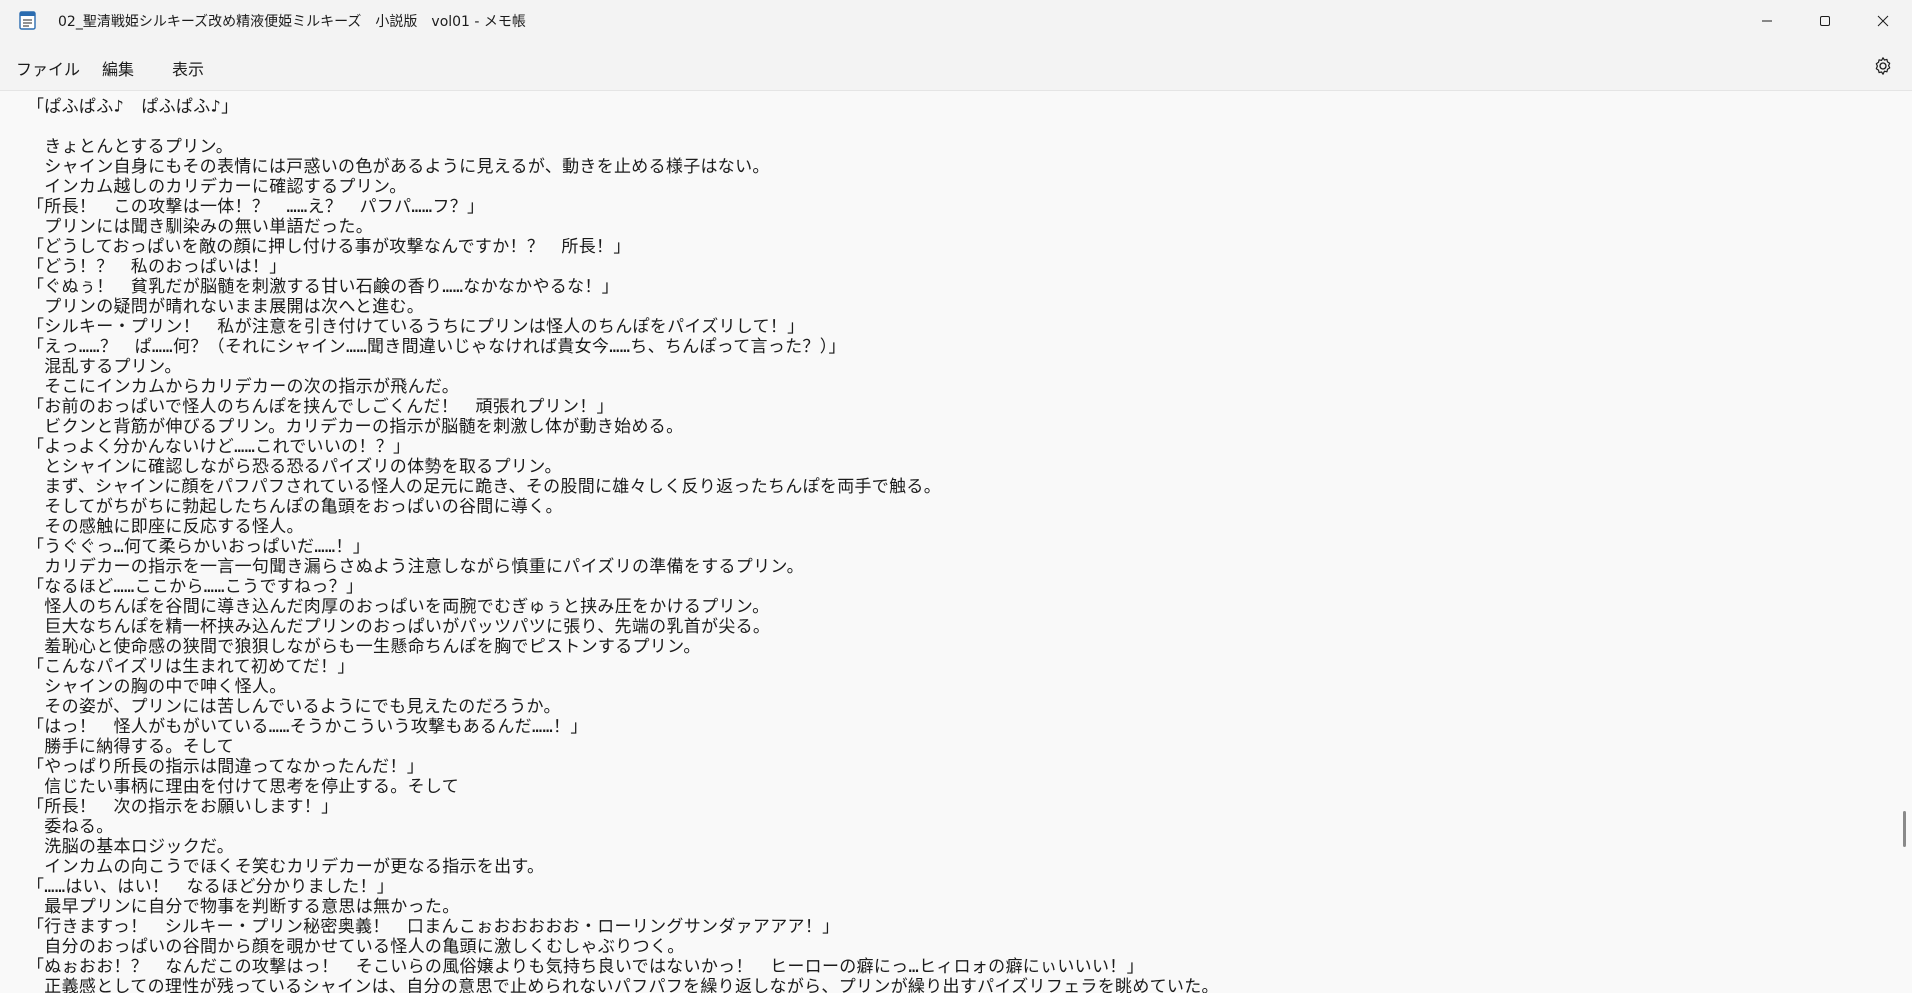 This screenshot has height=993, width=1912. Describe the element at coordinates (217, 187) in the screenshot. I see `text-line: インカム越しのカリデカーに確認するプリン。` at that location.